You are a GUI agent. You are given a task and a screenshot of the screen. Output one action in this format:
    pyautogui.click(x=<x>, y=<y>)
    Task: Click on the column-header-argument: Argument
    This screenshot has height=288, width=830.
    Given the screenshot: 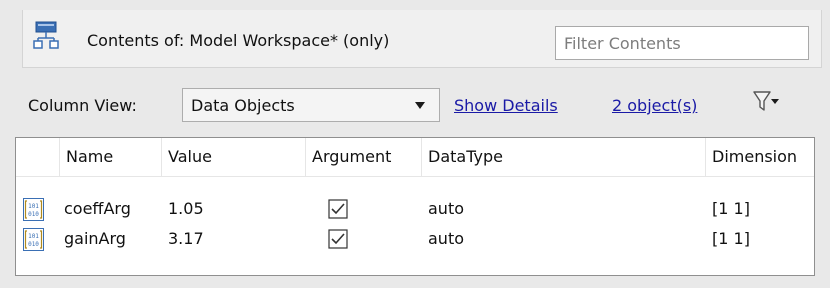 What is the action you would take?
    pyautogui.click(x=364, y=157)
    